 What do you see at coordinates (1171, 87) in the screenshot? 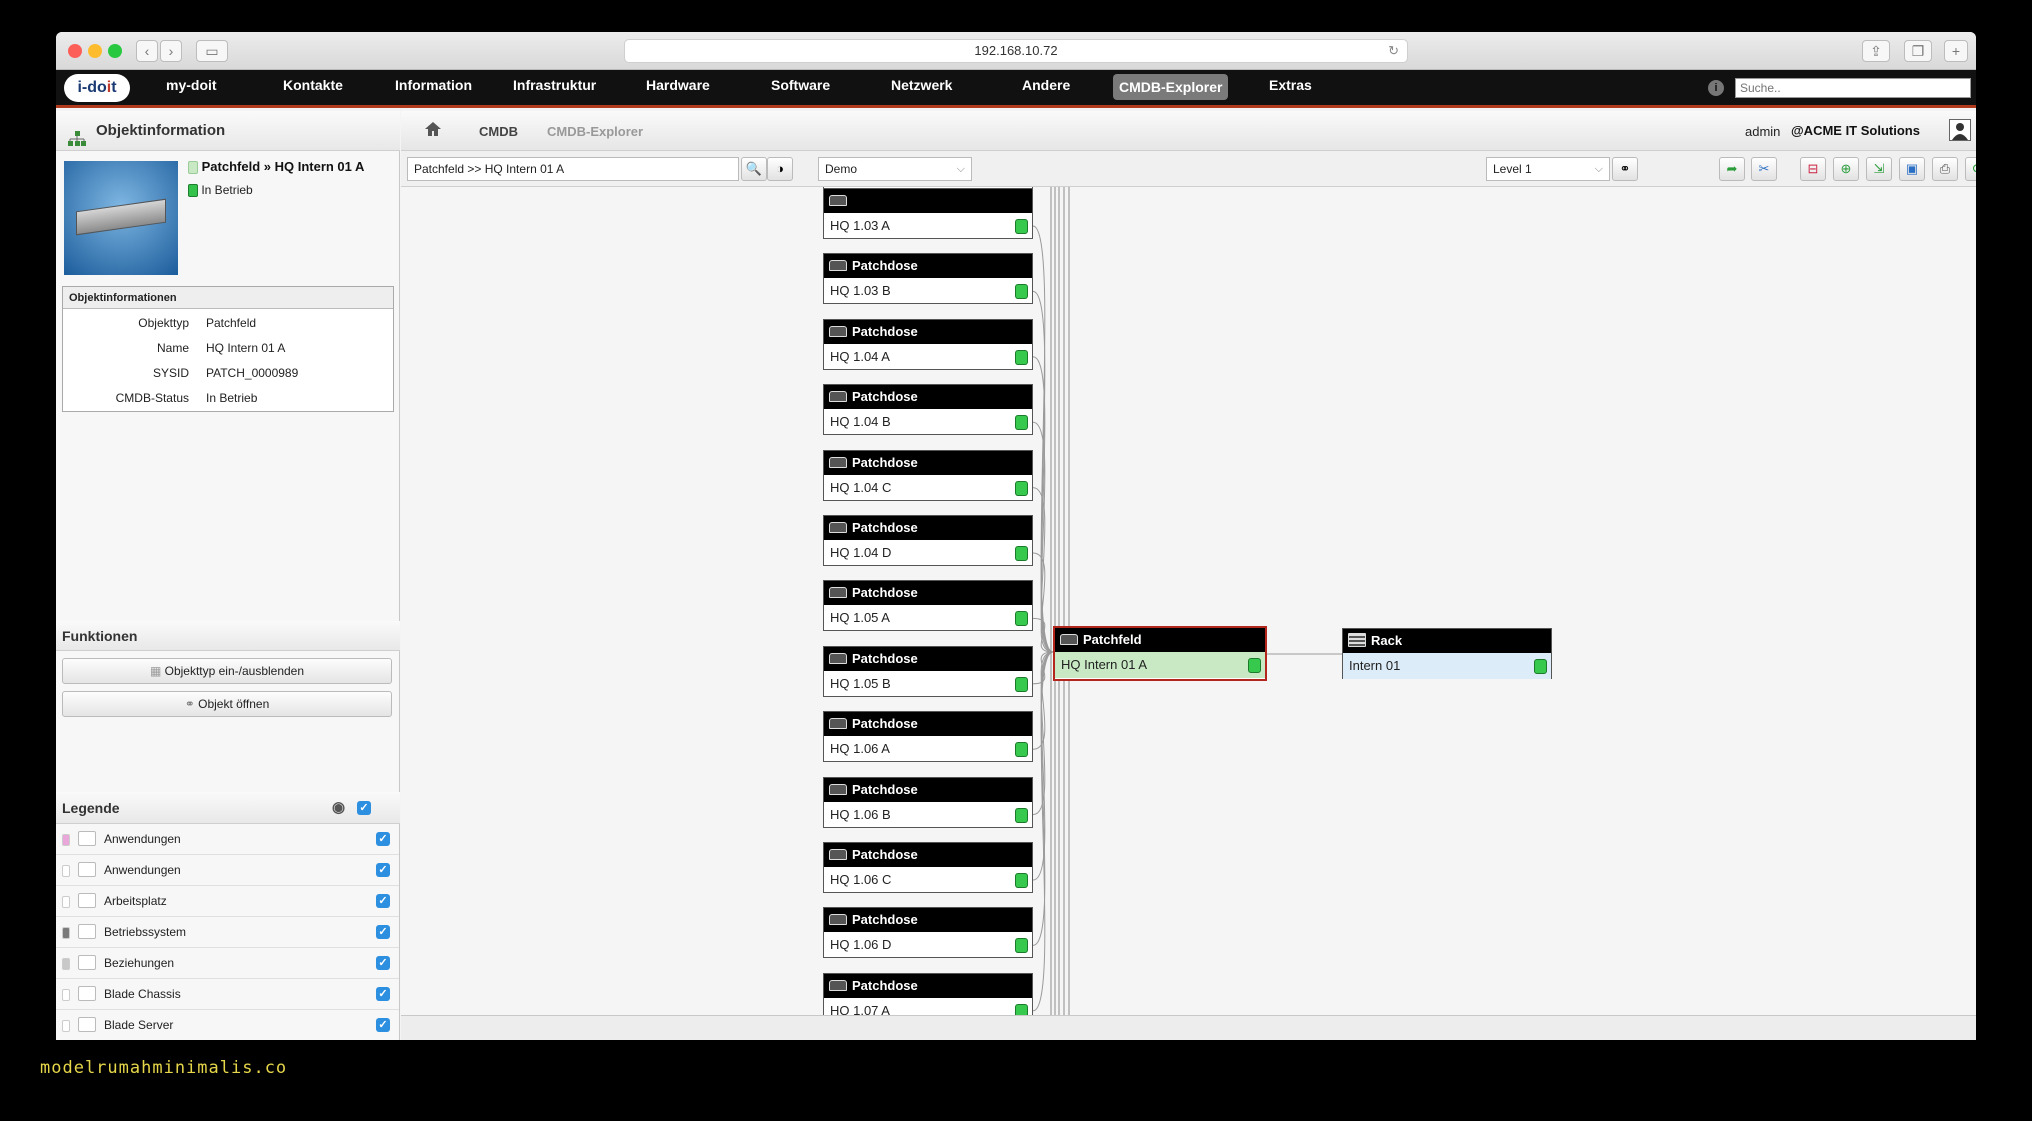
I see `nav-cmdb-explorer: CMDB-Explorer` at bounding box center [1171, 87].